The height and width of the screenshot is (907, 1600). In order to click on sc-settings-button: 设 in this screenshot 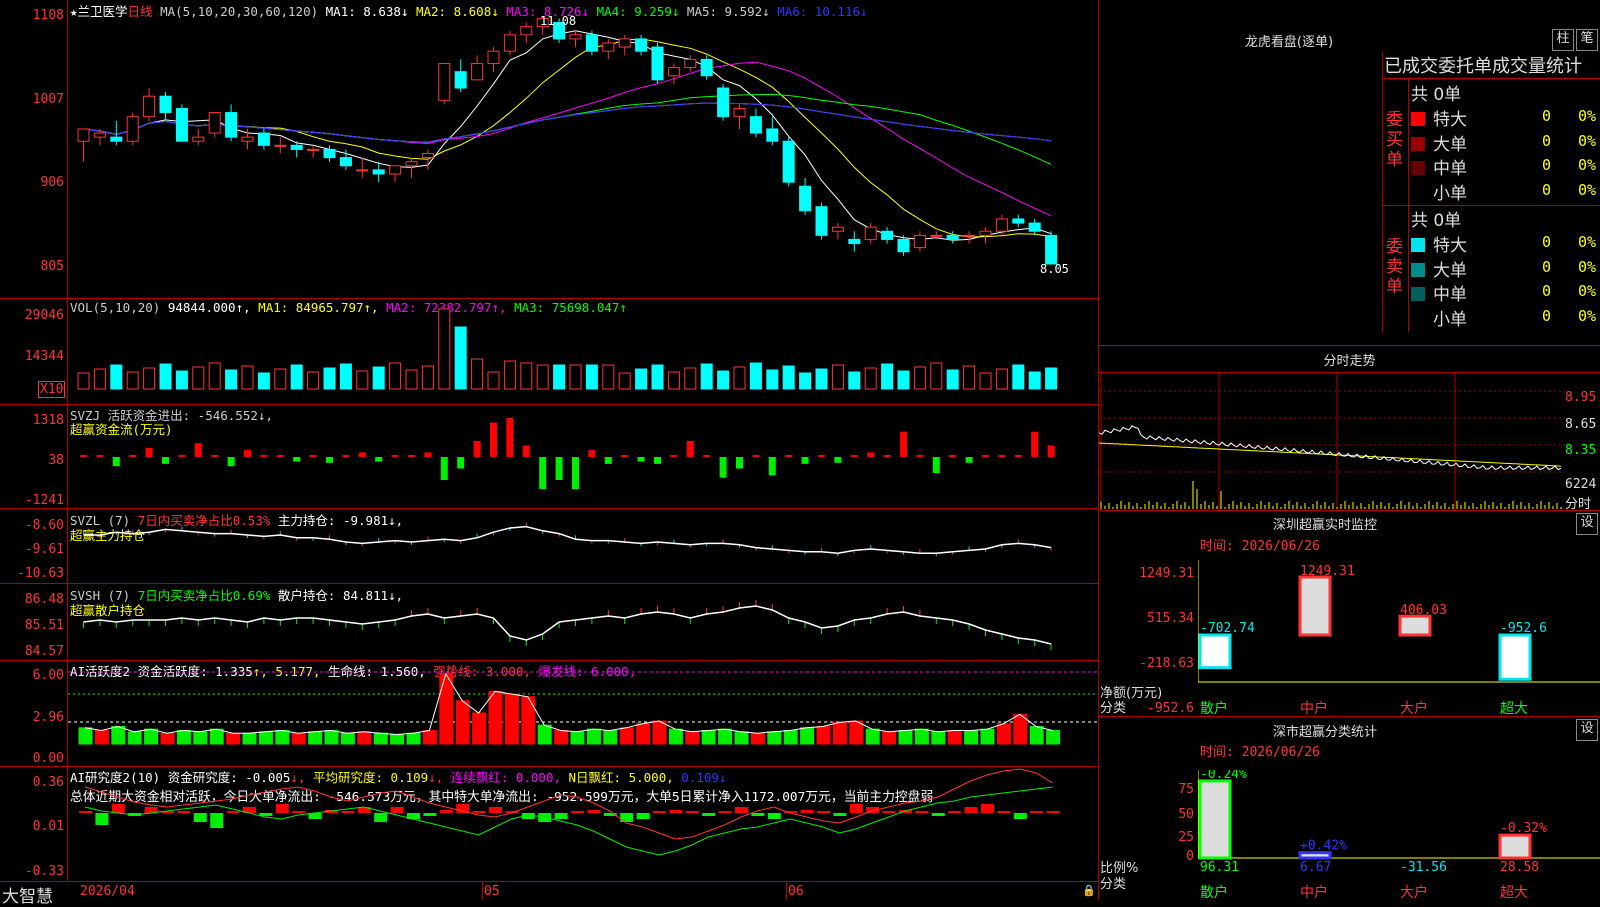, I will do `click(1587, 730)`.